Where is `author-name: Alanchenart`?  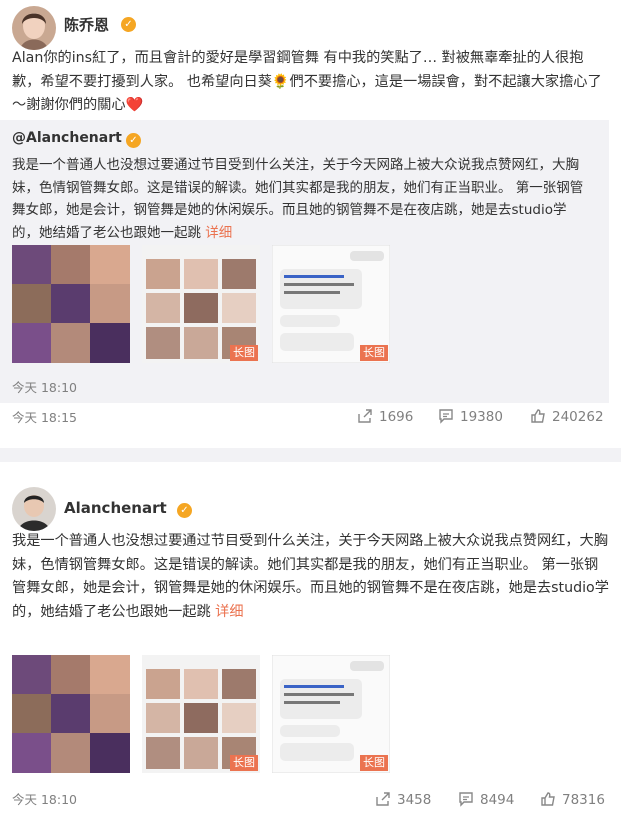 author-name: Alanchenart is located at coordinates (115, 508).